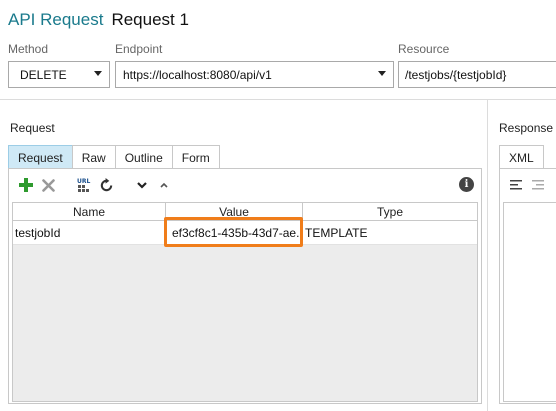 The image size is (556, 411). What do you see at coordinates (43, 74) in the screenshot?
I see `method-value: DELETE` at bounding box center [43, 74].